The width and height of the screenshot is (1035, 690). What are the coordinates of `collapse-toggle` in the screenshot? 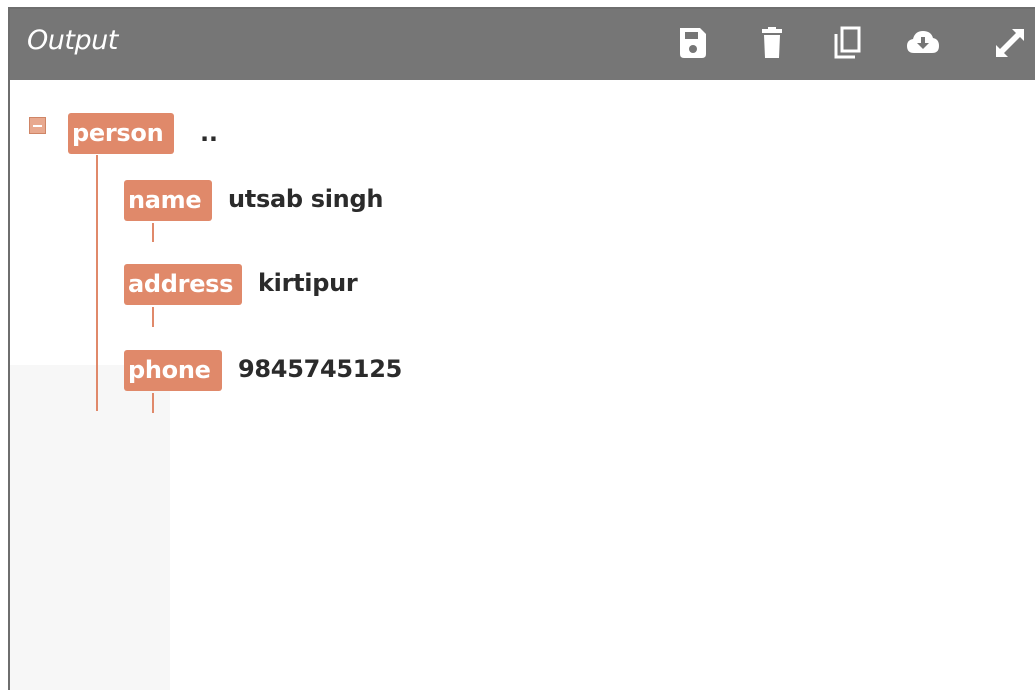 It's located at (37, 125).